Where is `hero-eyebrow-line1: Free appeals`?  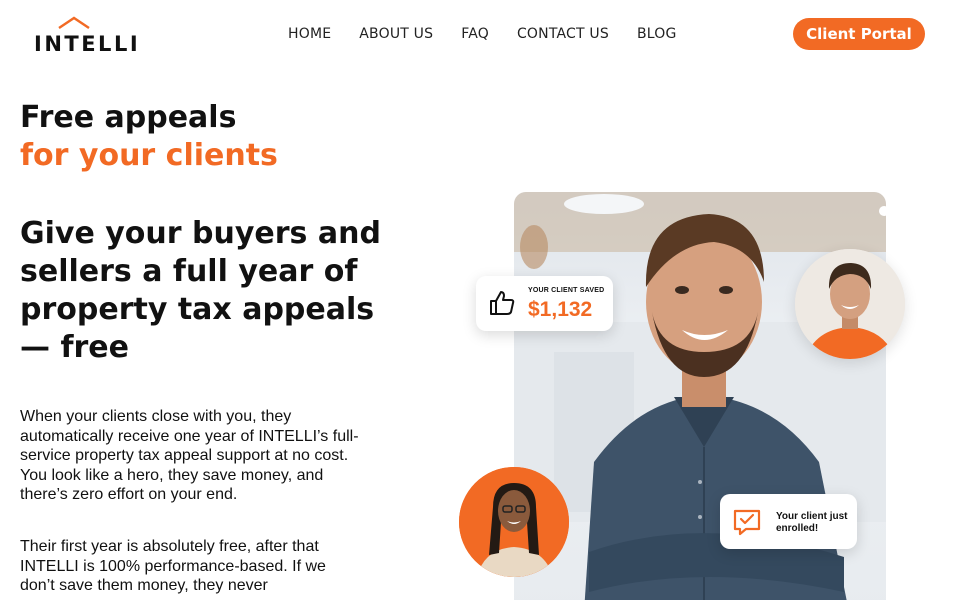 hero-eyebrow-line1: Free appeals is located at coordinates (128, 117).